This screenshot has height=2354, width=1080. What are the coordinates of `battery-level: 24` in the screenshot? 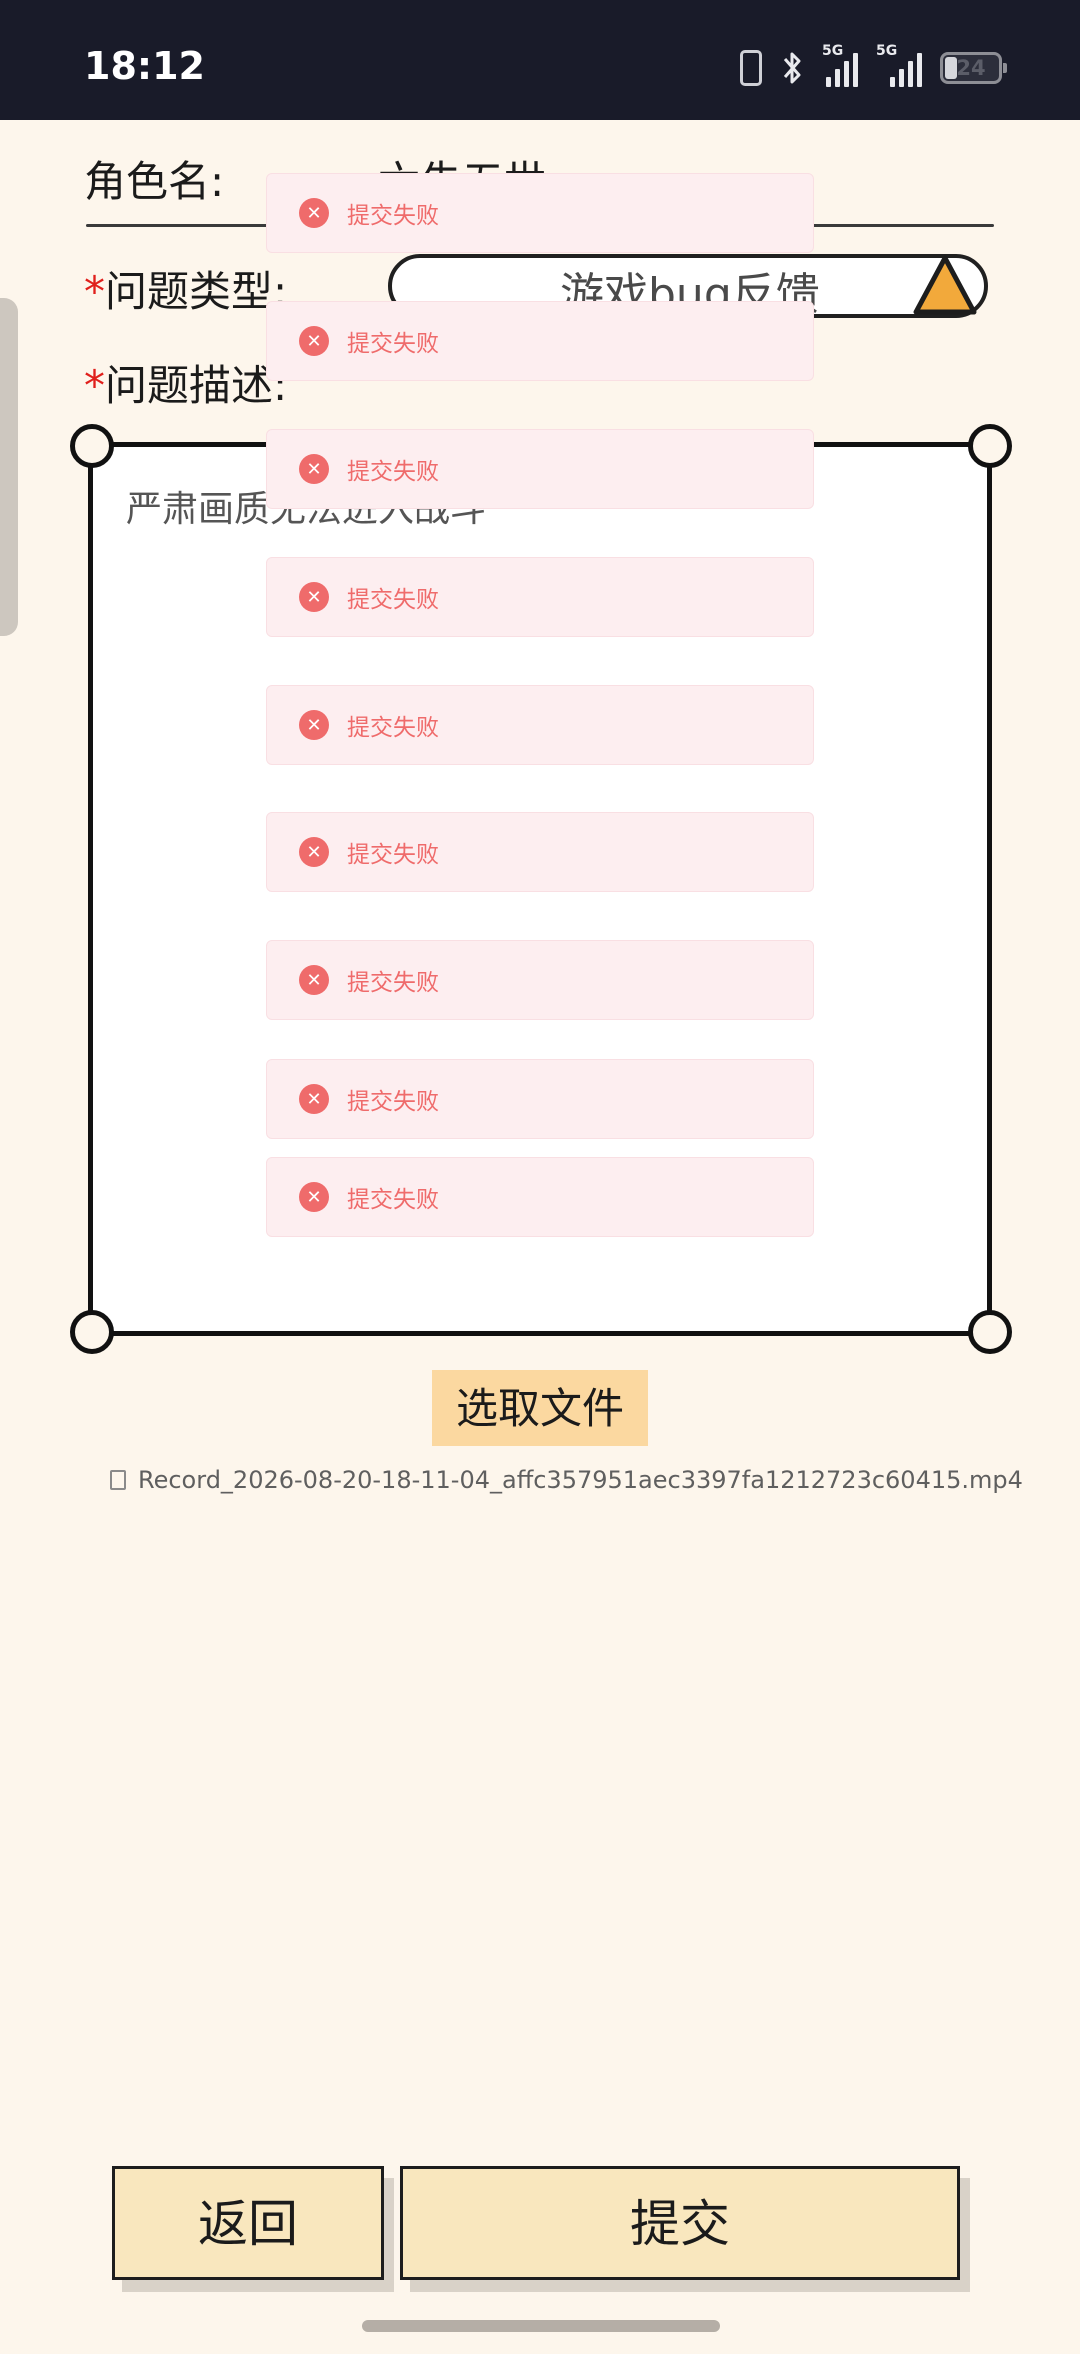 It's located at (971, 68).